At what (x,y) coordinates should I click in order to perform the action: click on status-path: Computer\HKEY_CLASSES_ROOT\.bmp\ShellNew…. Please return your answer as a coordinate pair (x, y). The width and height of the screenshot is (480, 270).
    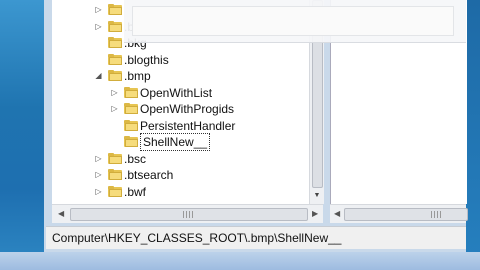
    Looking at the image, I should click on (197, 238).